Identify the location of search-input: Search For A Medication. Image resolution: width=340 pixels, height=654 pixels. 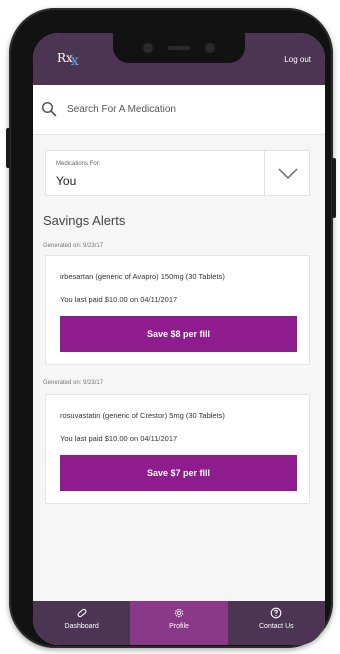
(121, 109).